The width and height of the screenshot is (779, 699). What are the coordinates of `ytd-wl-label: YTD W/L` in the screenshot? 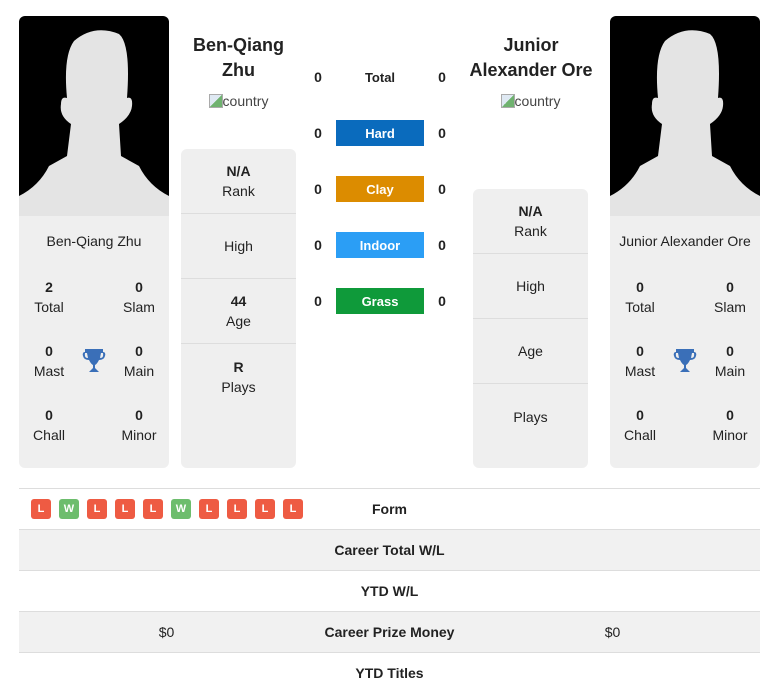 It's located at (389, 591).